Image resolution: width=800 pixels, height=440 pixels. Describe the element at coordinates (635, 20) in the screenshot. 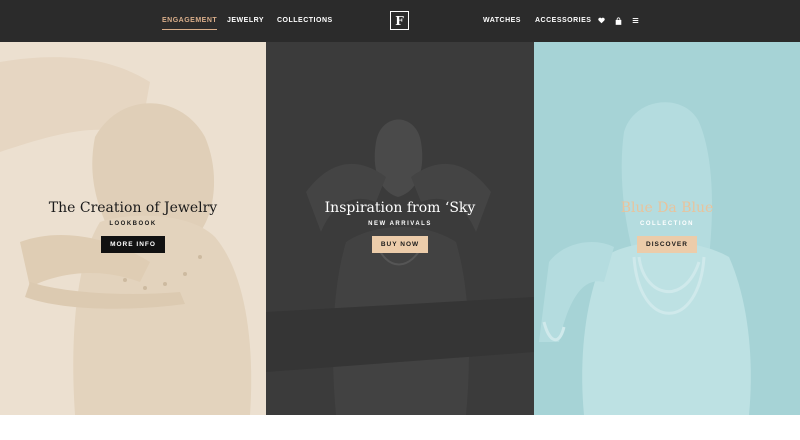

I see `menu-icon` at that location.